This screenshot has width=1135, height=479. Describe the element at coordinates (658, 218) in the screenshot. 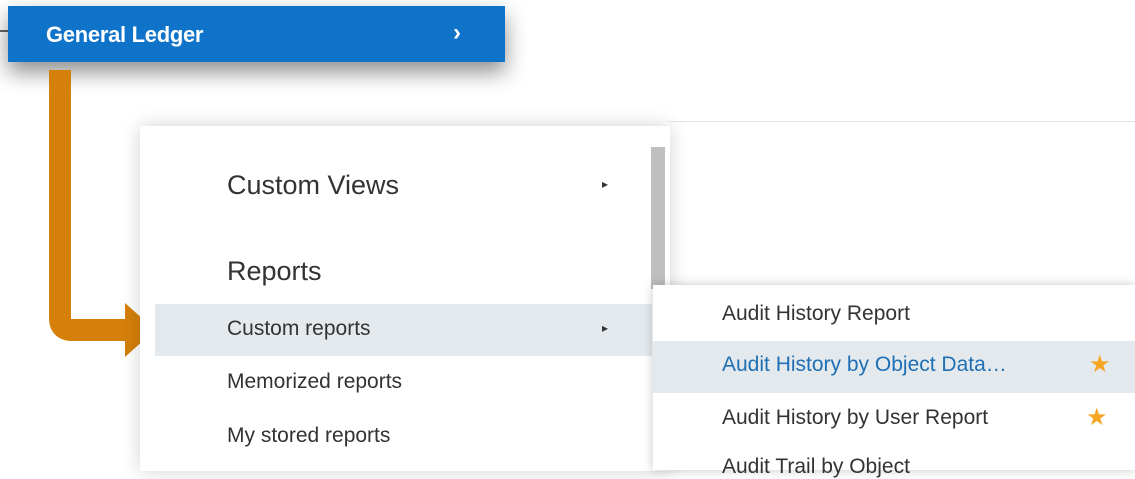

I see `scrollbar` at that location.